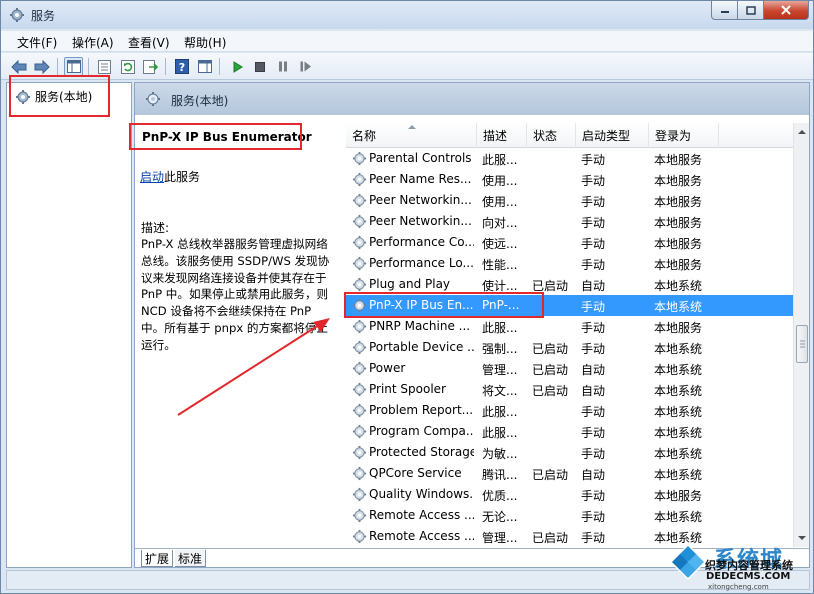  I want to click on start-service-link: 启动, so click(152, 177).